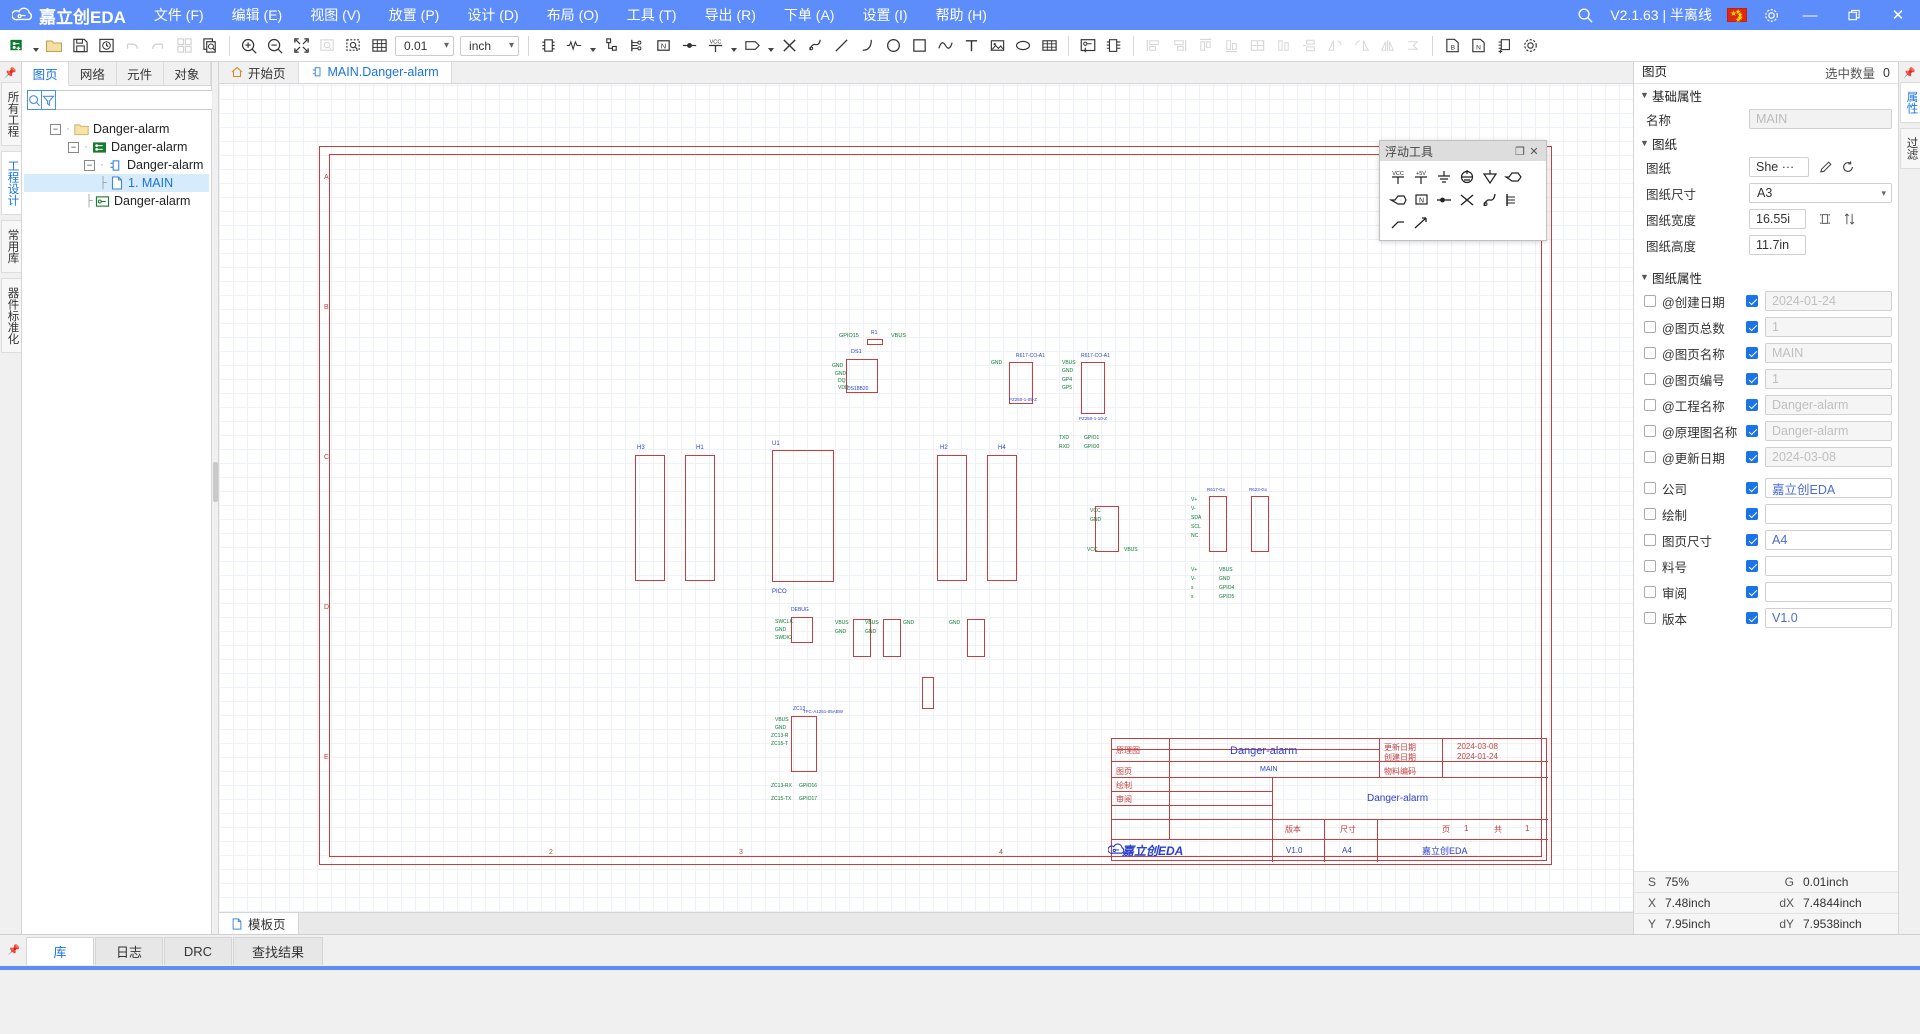 Image resolution: width=1920 pixels, height=1034 pixels. Describe the element at coordinates (1397, 222) in the screenshot. I see `bus-entry-icon` at that location.